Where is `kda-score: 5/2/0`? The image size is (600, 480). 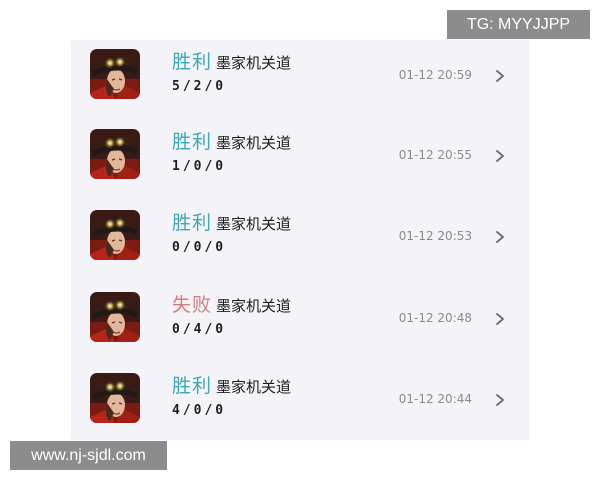 kda-score: 5/2/0 is located at coordinates (199, 86).